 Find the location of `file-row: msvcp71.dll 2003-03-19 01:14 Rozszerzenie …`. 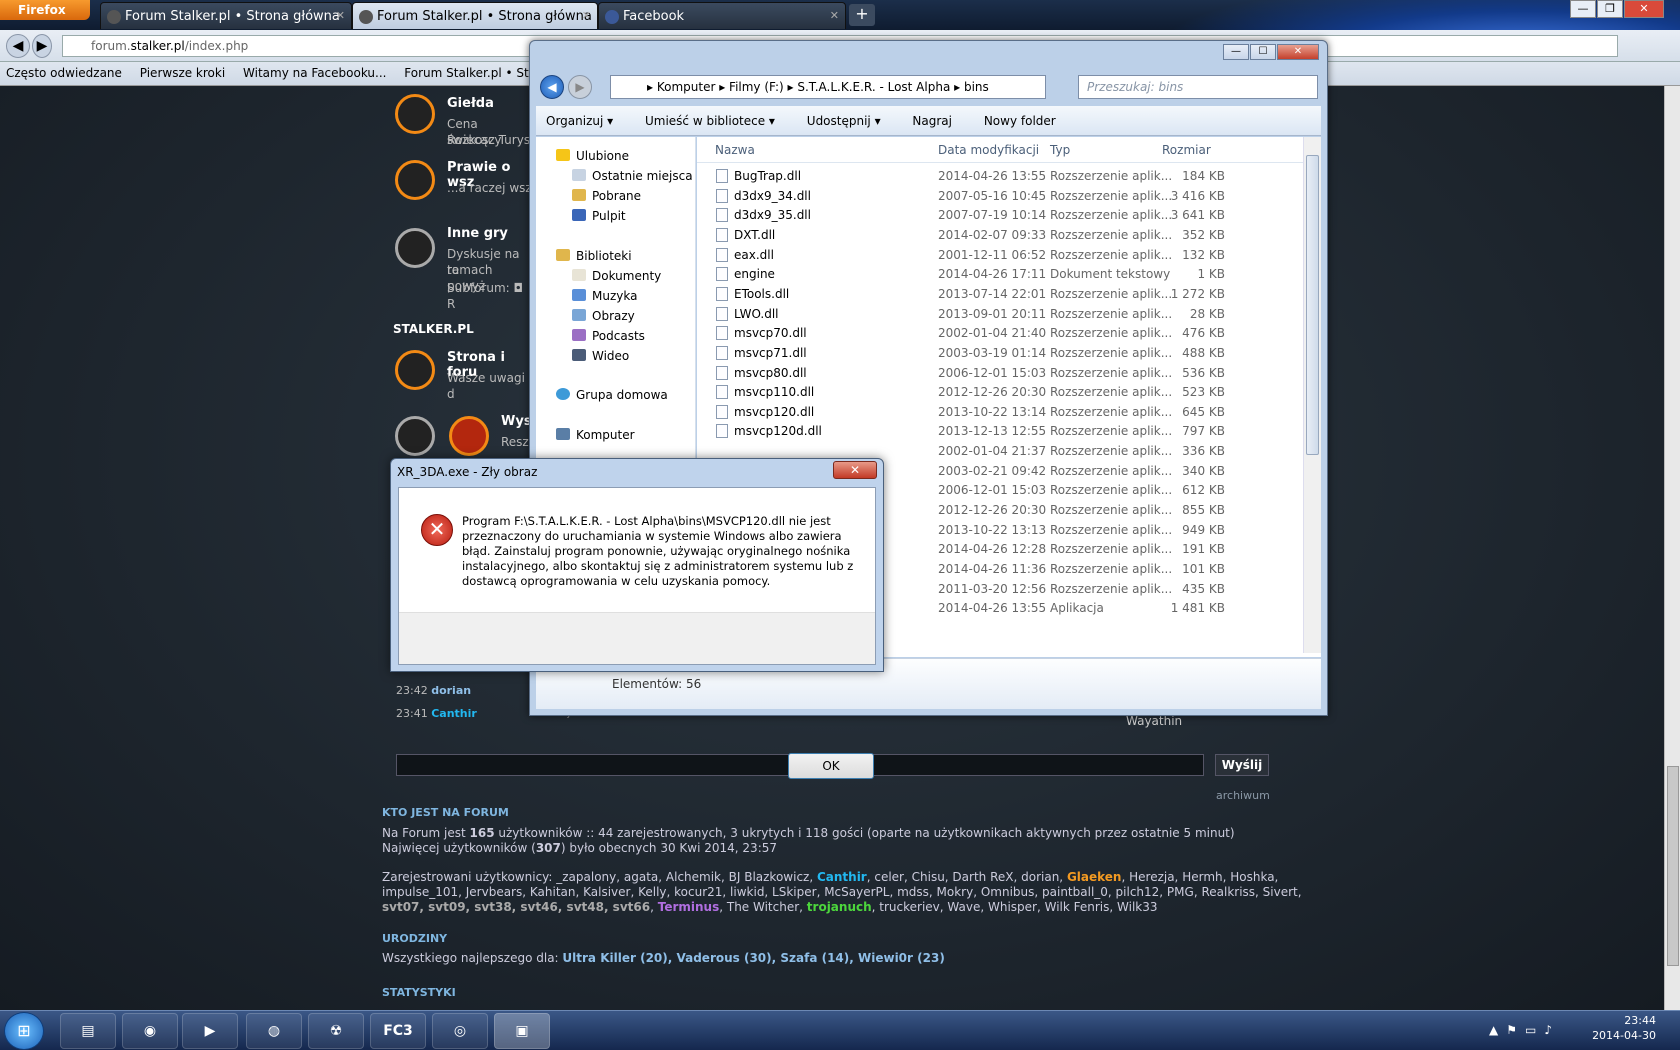

file-row: msvcp71.dll 2003-03-19 01:14 Rozszerzenie … is located at coordinates (997, 353).